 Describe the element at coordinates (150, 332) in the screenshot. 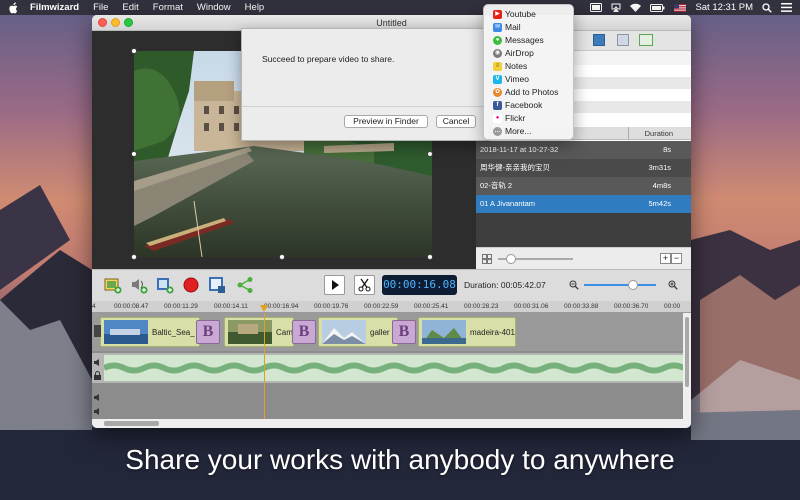

I see `timeline-clip: Baltic_Sea_` at that location.